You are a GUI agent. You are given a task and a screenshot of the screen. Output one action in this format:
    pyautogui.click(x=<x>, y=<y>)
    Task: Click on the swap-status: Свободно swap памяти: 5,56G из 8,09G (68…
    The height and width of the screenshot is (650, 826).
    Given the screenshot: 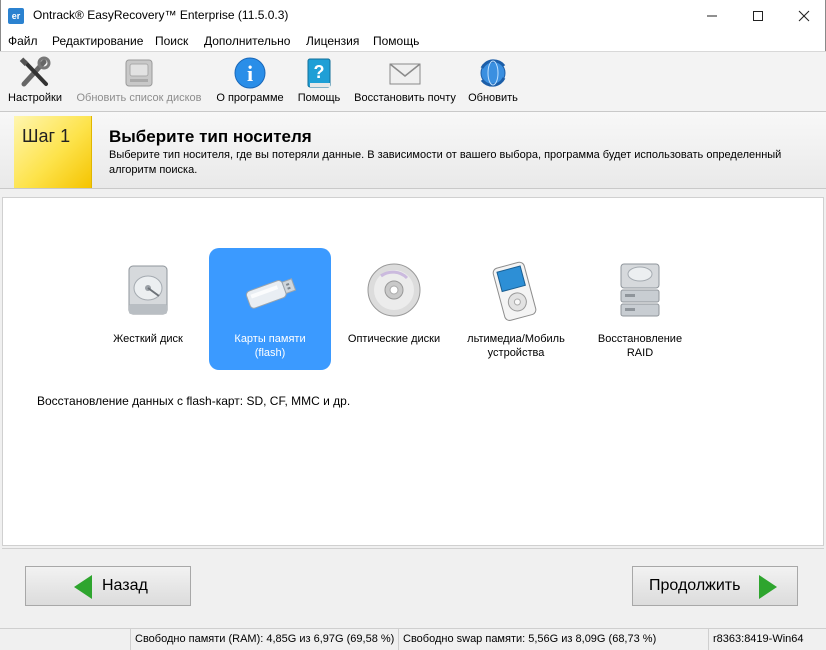 What is the action you would take?
    pyautogui.click(x=553, y=639)
    